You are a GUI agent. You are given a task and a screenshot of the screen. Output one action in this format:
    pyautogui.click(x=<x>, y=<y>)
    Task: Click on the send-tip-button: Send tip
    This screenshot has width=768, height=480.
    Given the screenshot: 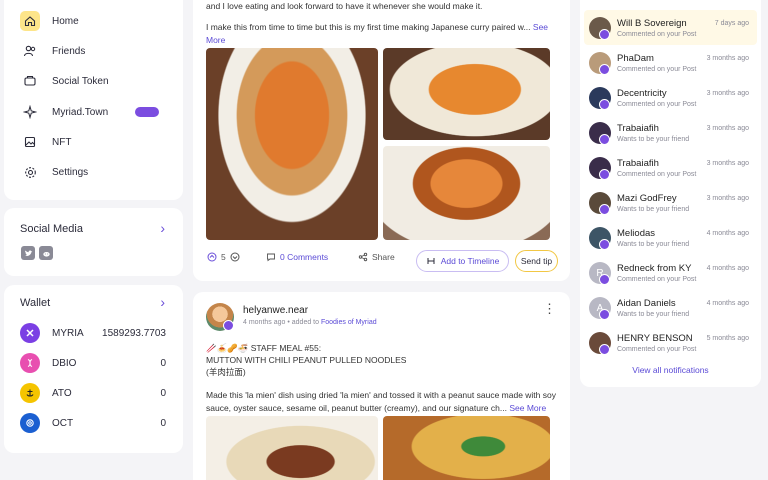 What is the action you would take?
    pyautogui.click(x=536, y=261)
    